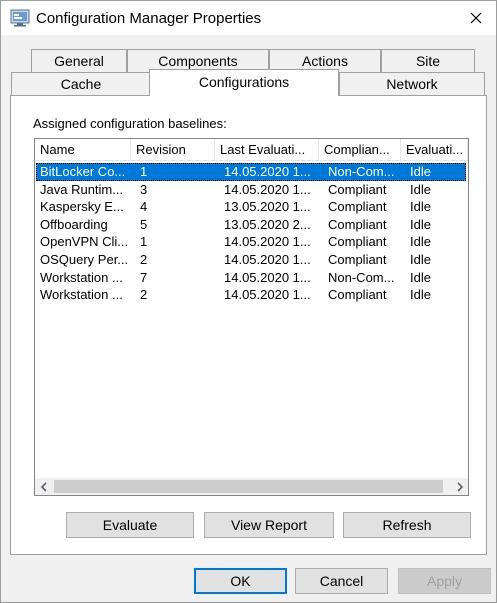 The image size is (497, 603). What do you see at coordinates (173, 150) in the screenshot?
I see `column-header-revision: Revision` at bounding box center [173, 150].